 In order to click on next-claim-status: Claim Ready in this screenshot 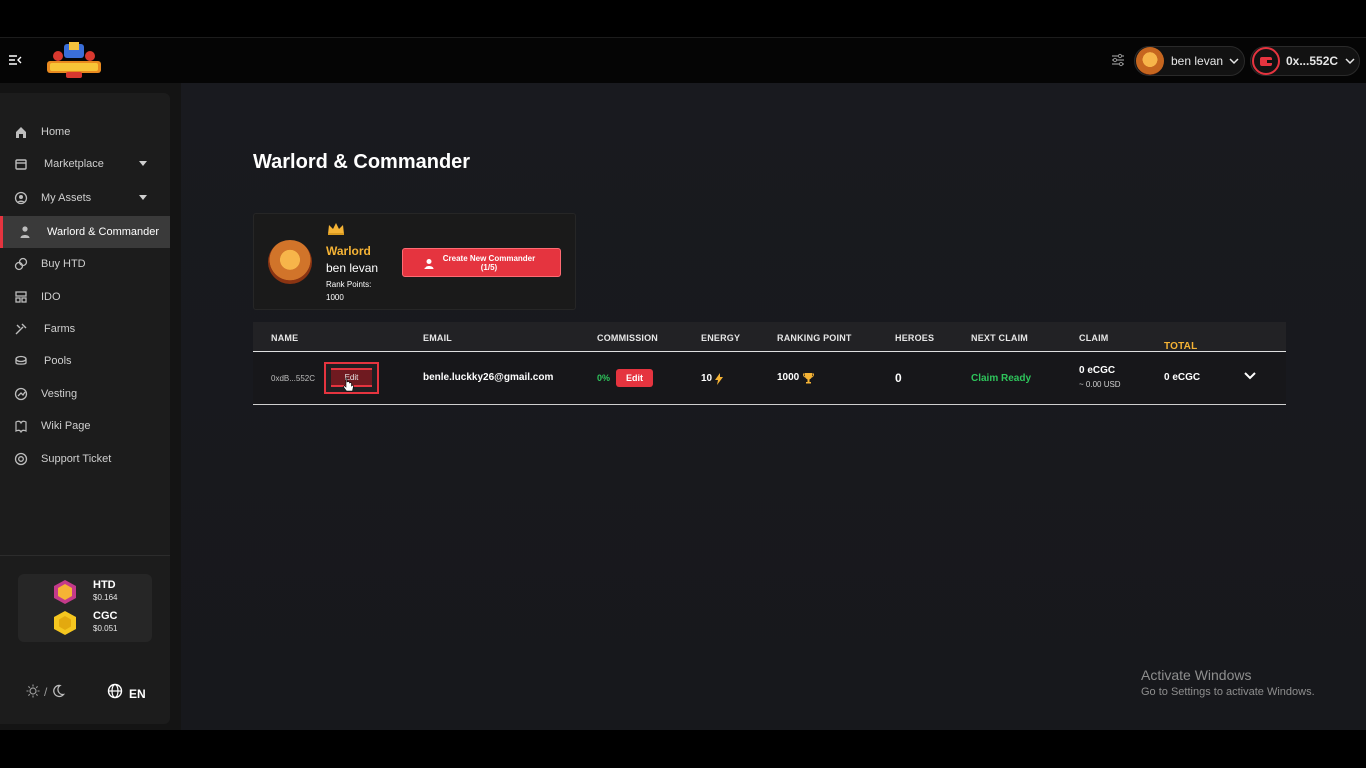, I will do `click(1001, 378)`.